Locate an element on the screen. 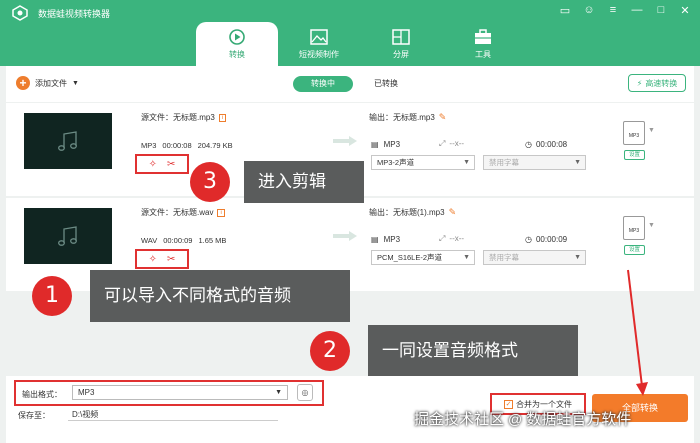 The width and height of the screenshot is (700, 443). toolbar: + 添加文件 ▼ 转换中 已转换 ⚡ 高速转换 is located at coordinates (350, 84).